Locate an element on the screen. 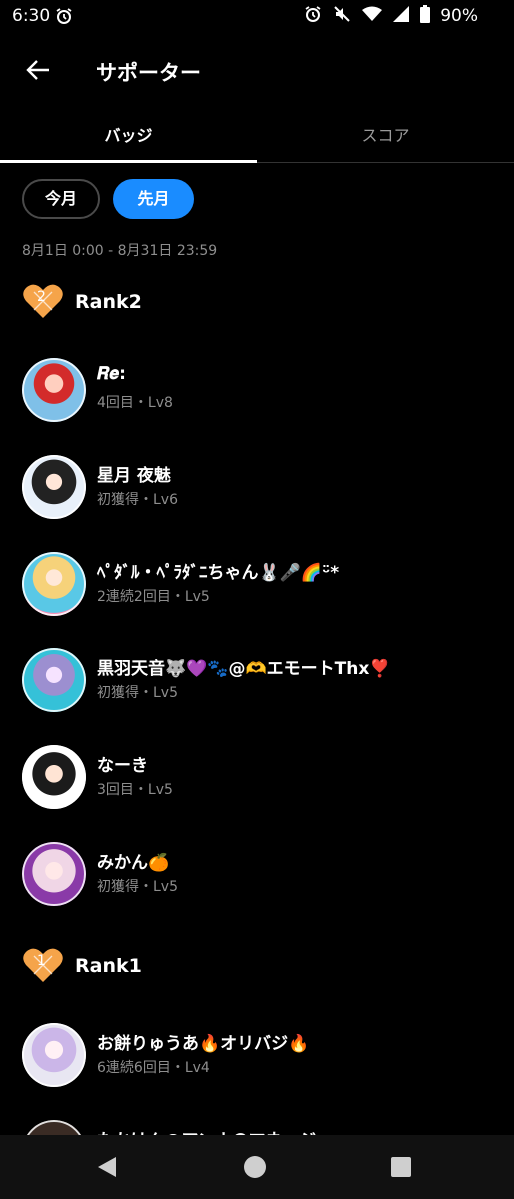  triangle-back-icon is located at coordinates (107, 1167).